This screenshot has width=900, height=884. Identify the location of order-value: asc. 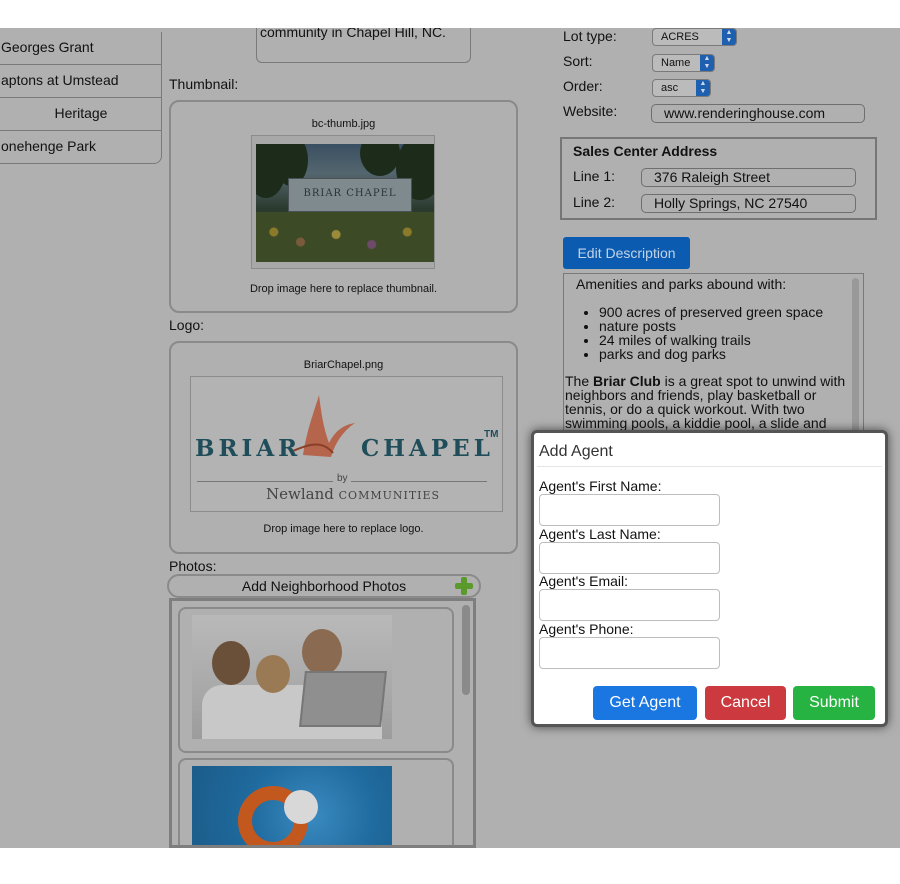
(670, 88).